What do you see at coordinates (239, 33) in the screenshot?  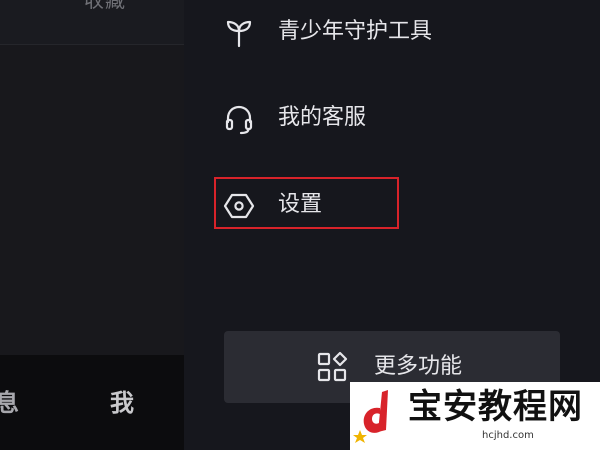 I see `sprout-icon` at bounding box center [239, 33].